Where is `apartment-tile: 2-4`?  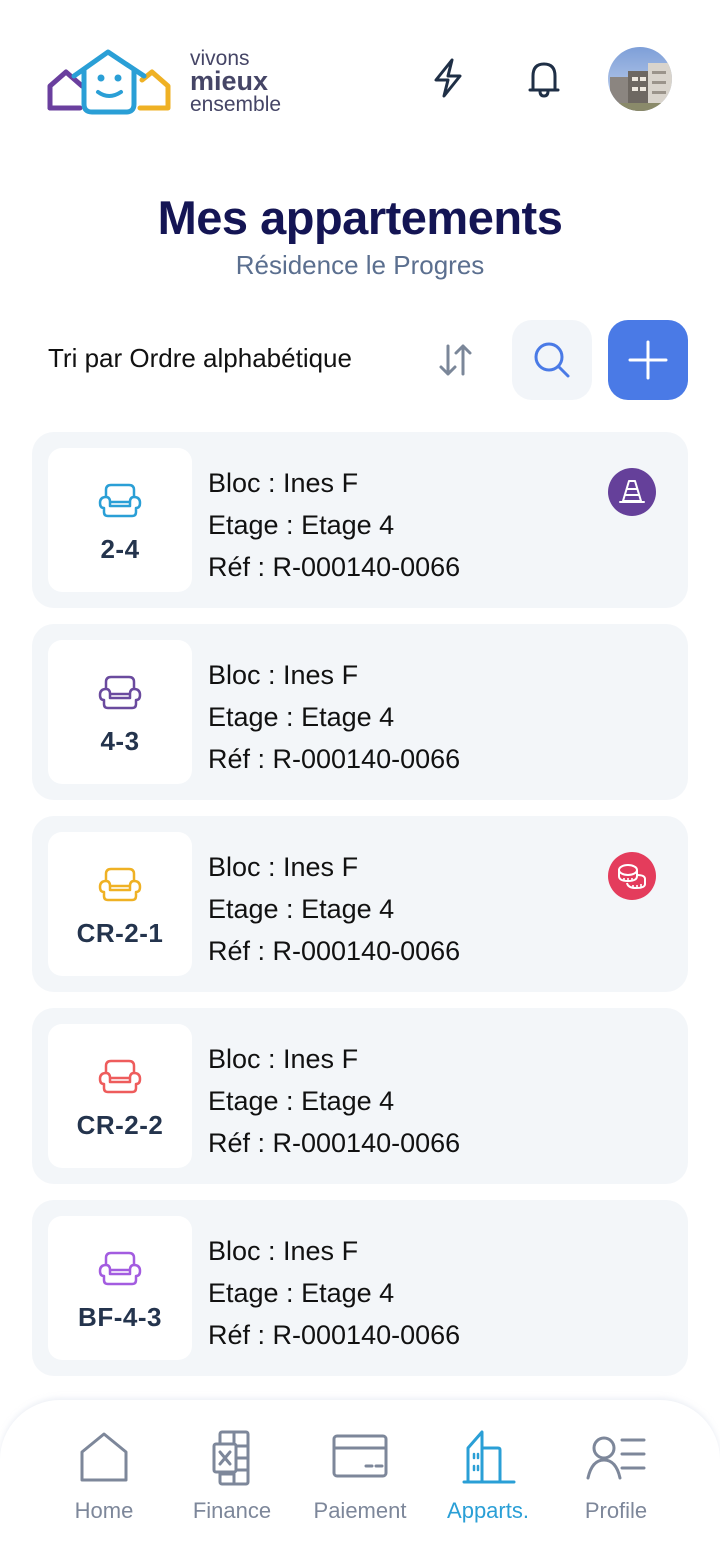 apartment-tile: 2-4 is located at coordinates (120, 520).